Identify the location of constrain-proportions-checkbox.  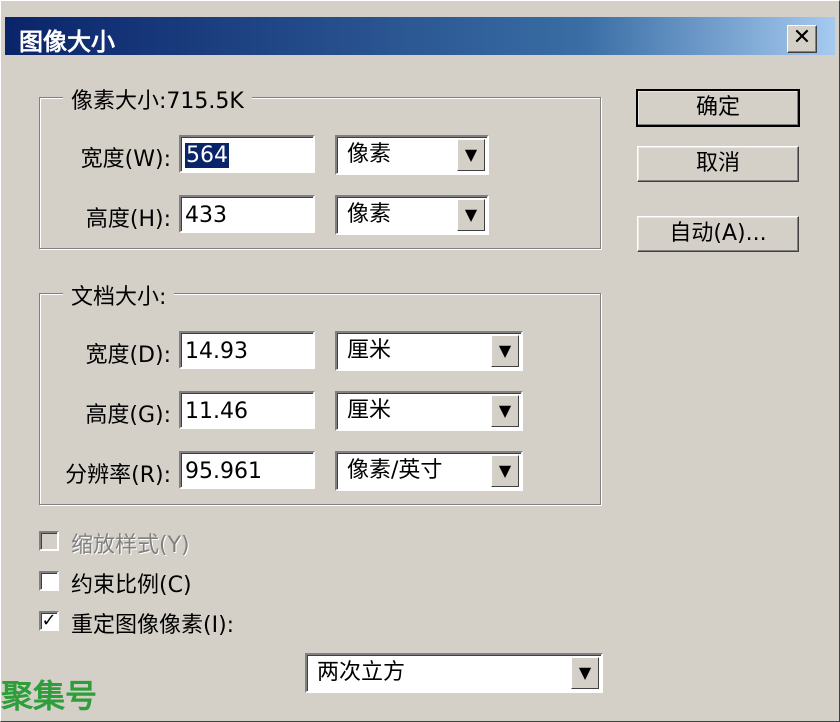
(49, 581).